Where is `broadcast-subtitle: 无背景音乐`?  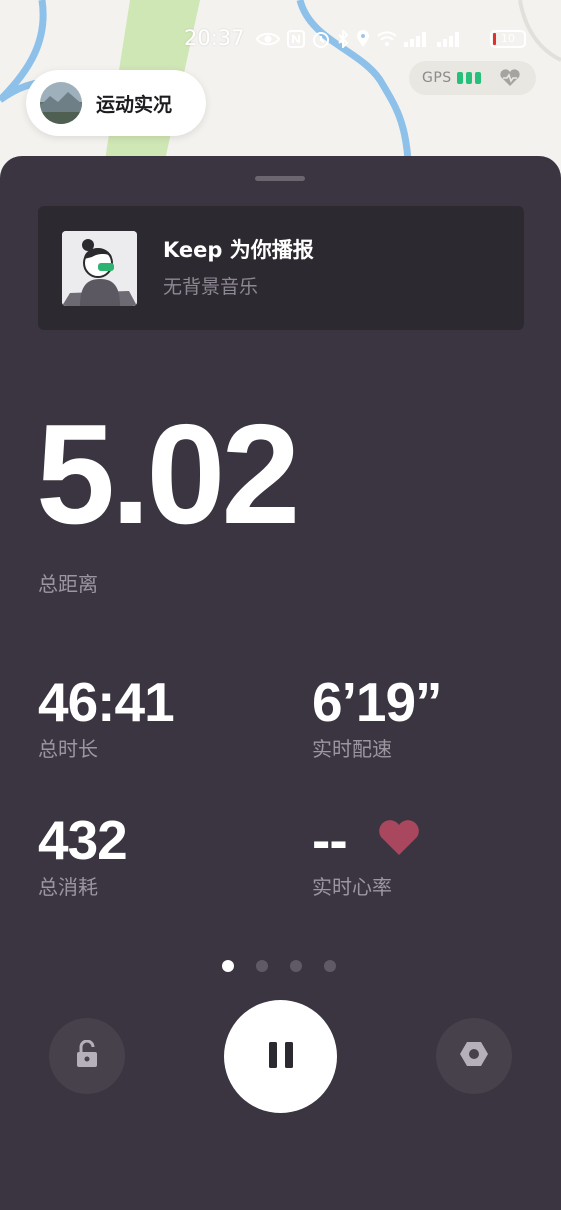 broadcast-subtitle: 无背景音乐 is located at coordinates (211, 287).